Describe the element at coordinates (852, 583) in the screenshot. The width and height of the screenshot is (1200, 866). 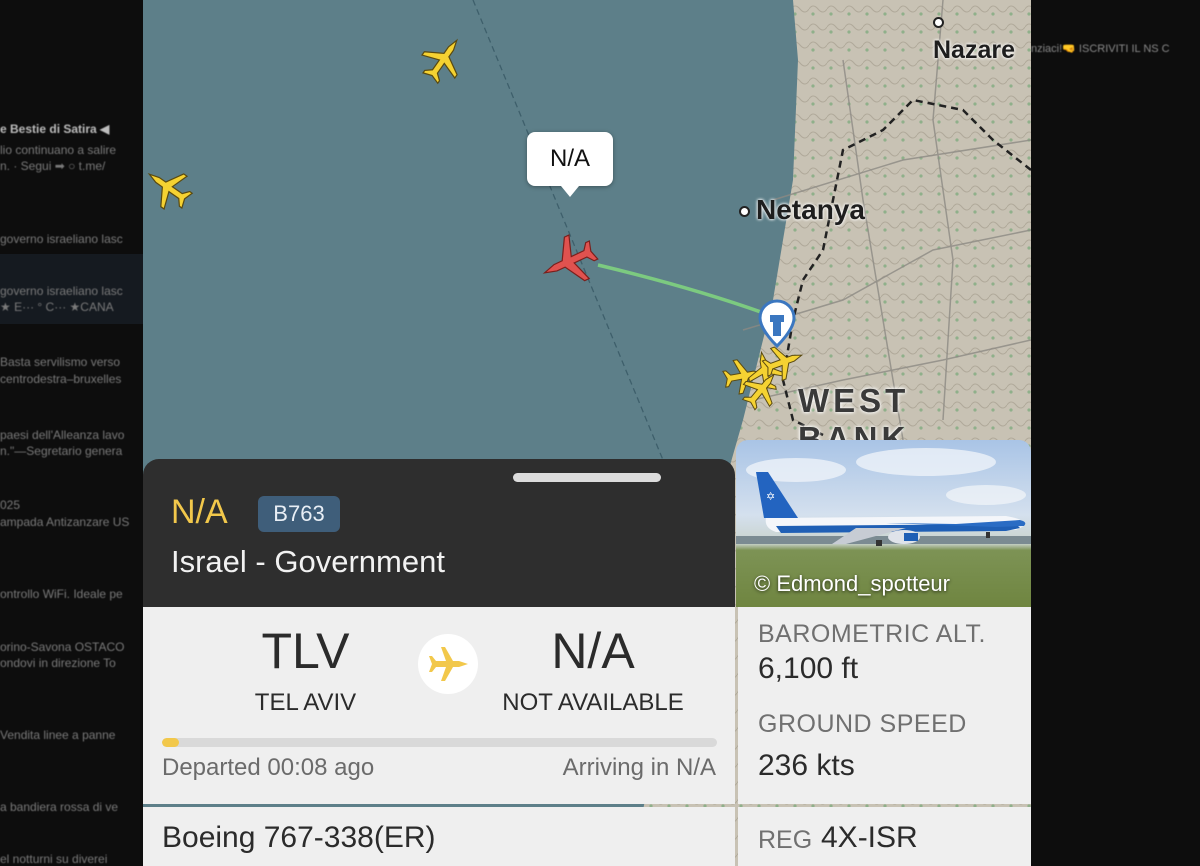
I see `photo-credit: © Edmond_spotteur` at that location.